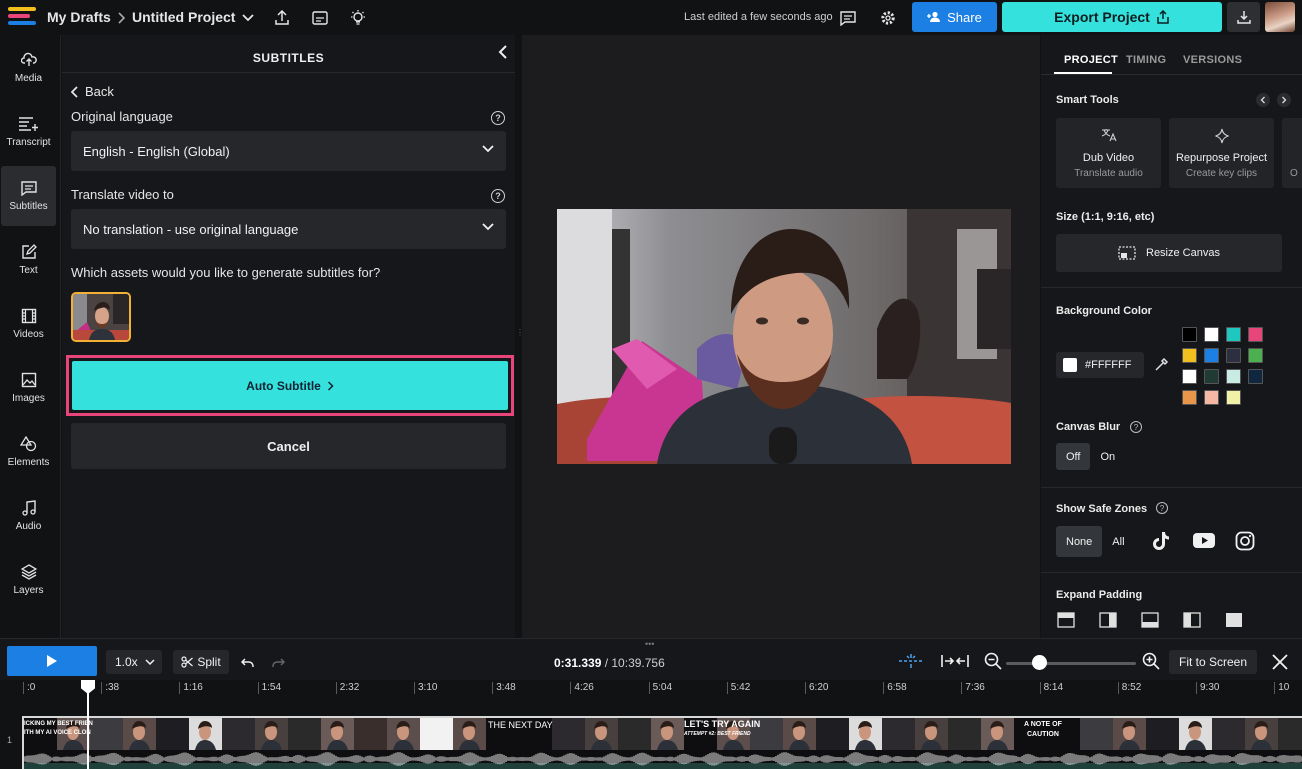 The image size is (1302, 769). What do you see at coordinates (1280, 17) in the screenshot?
I see `user-avatar` at bounding box center [1280, 17].